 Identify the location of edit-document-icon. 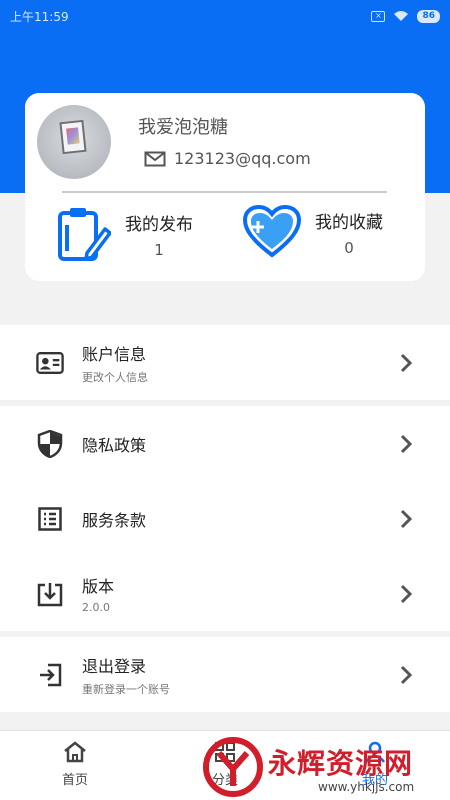
(84, 234).